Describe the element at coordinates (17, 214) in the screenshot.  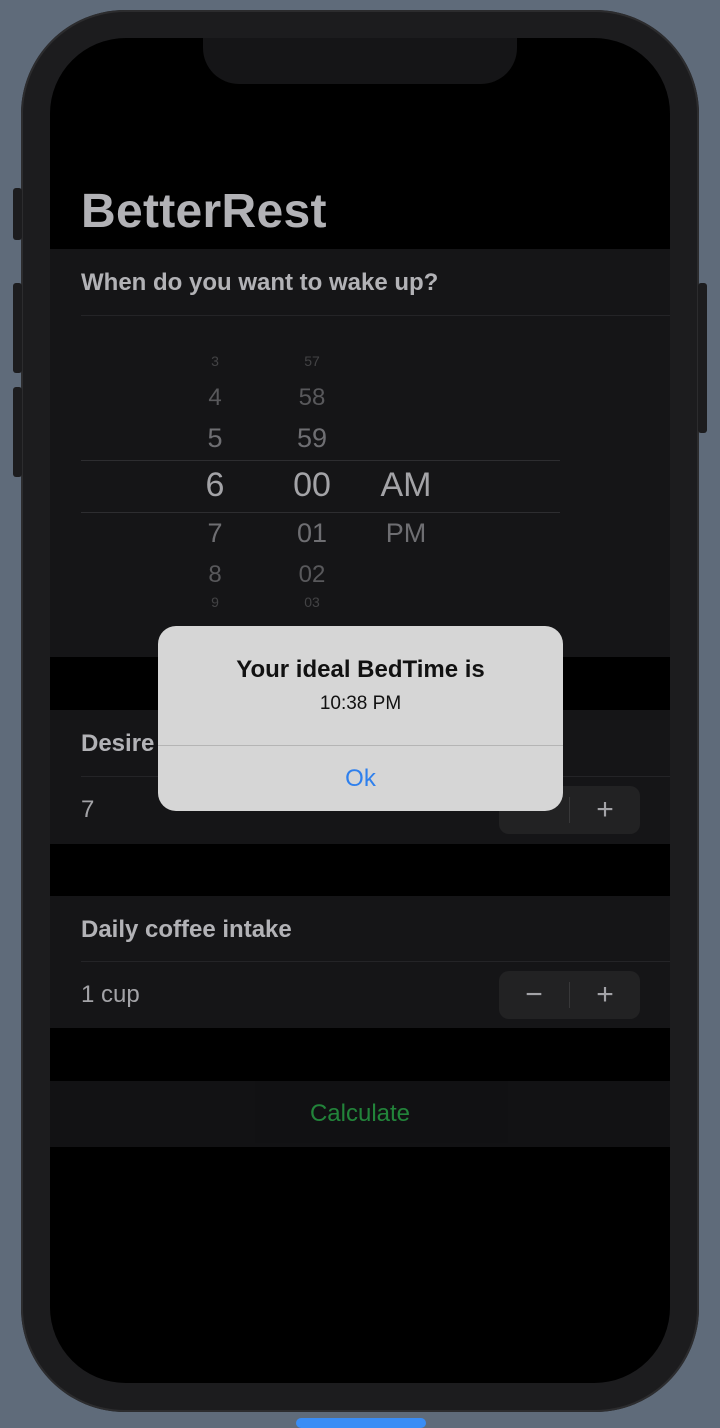
I see `mute-switch` at that location.